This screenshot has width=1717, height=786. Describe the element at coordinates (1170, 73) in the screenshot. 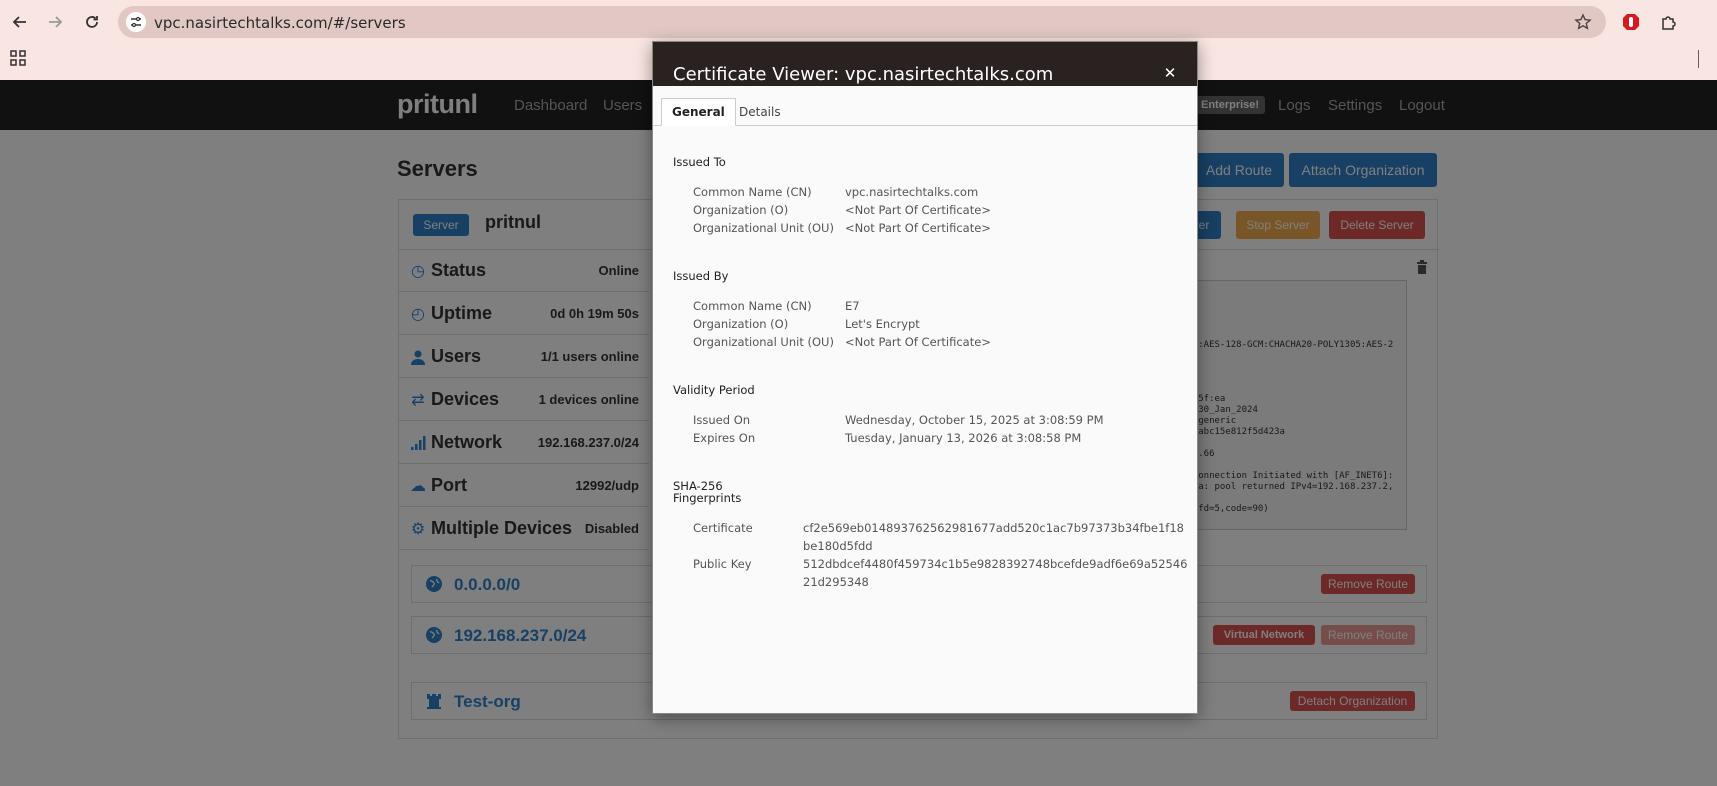

I see `close-icon: ✕` at that location.